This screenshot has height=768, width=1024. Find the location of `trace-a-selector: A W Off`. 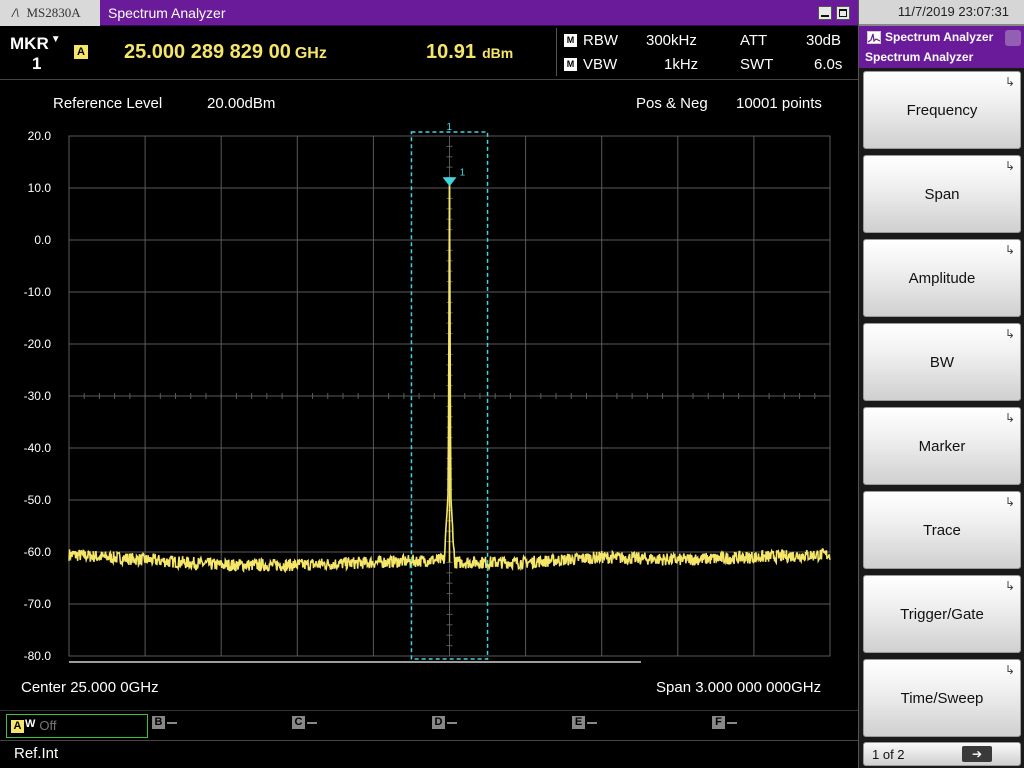

trace-a-selector: A W Off is located at coordinates (77, 726).